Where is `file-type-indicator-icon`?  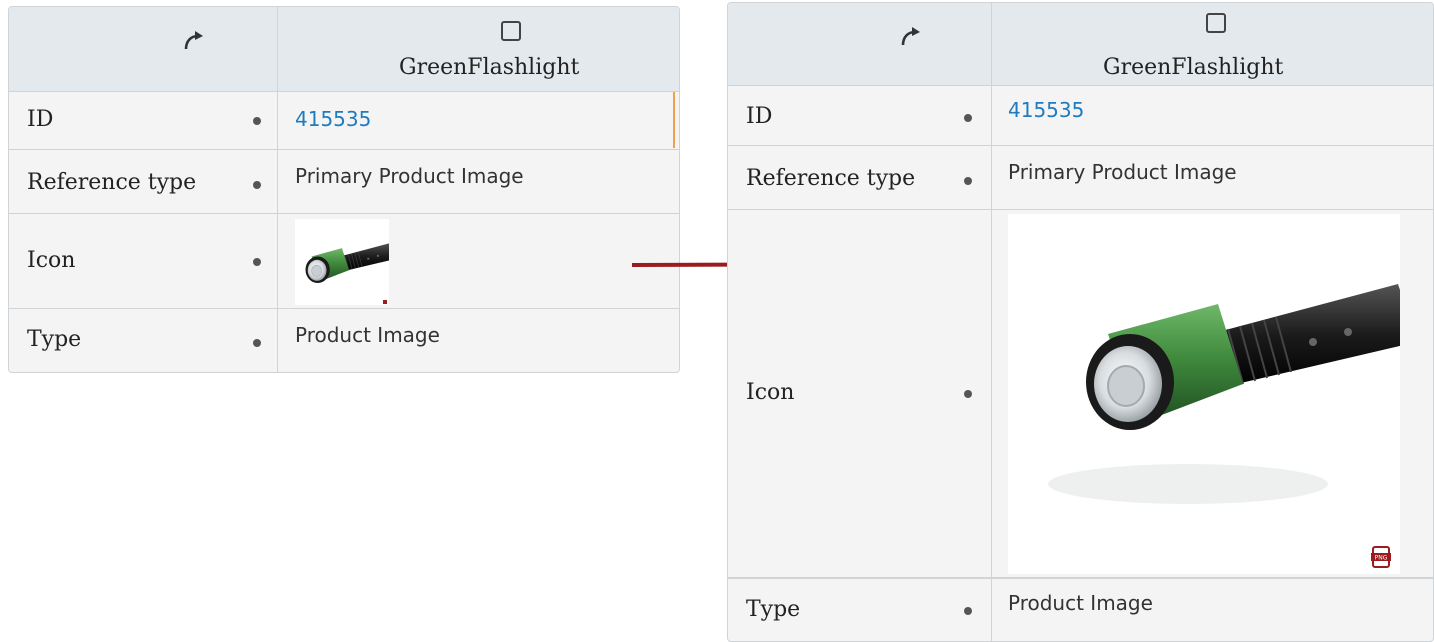 file-type-indicator-icon is located at coordinates (385, 302).